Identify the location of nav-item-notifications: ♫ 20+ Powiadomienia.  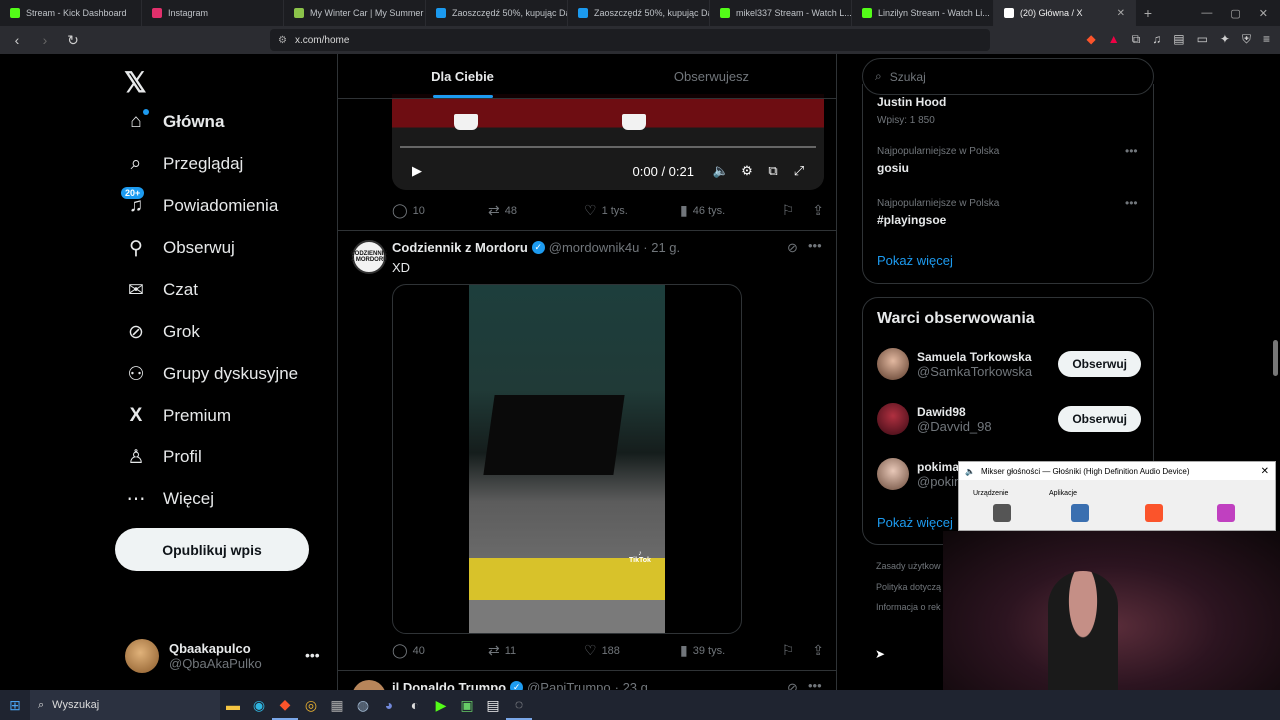
(199, 202).